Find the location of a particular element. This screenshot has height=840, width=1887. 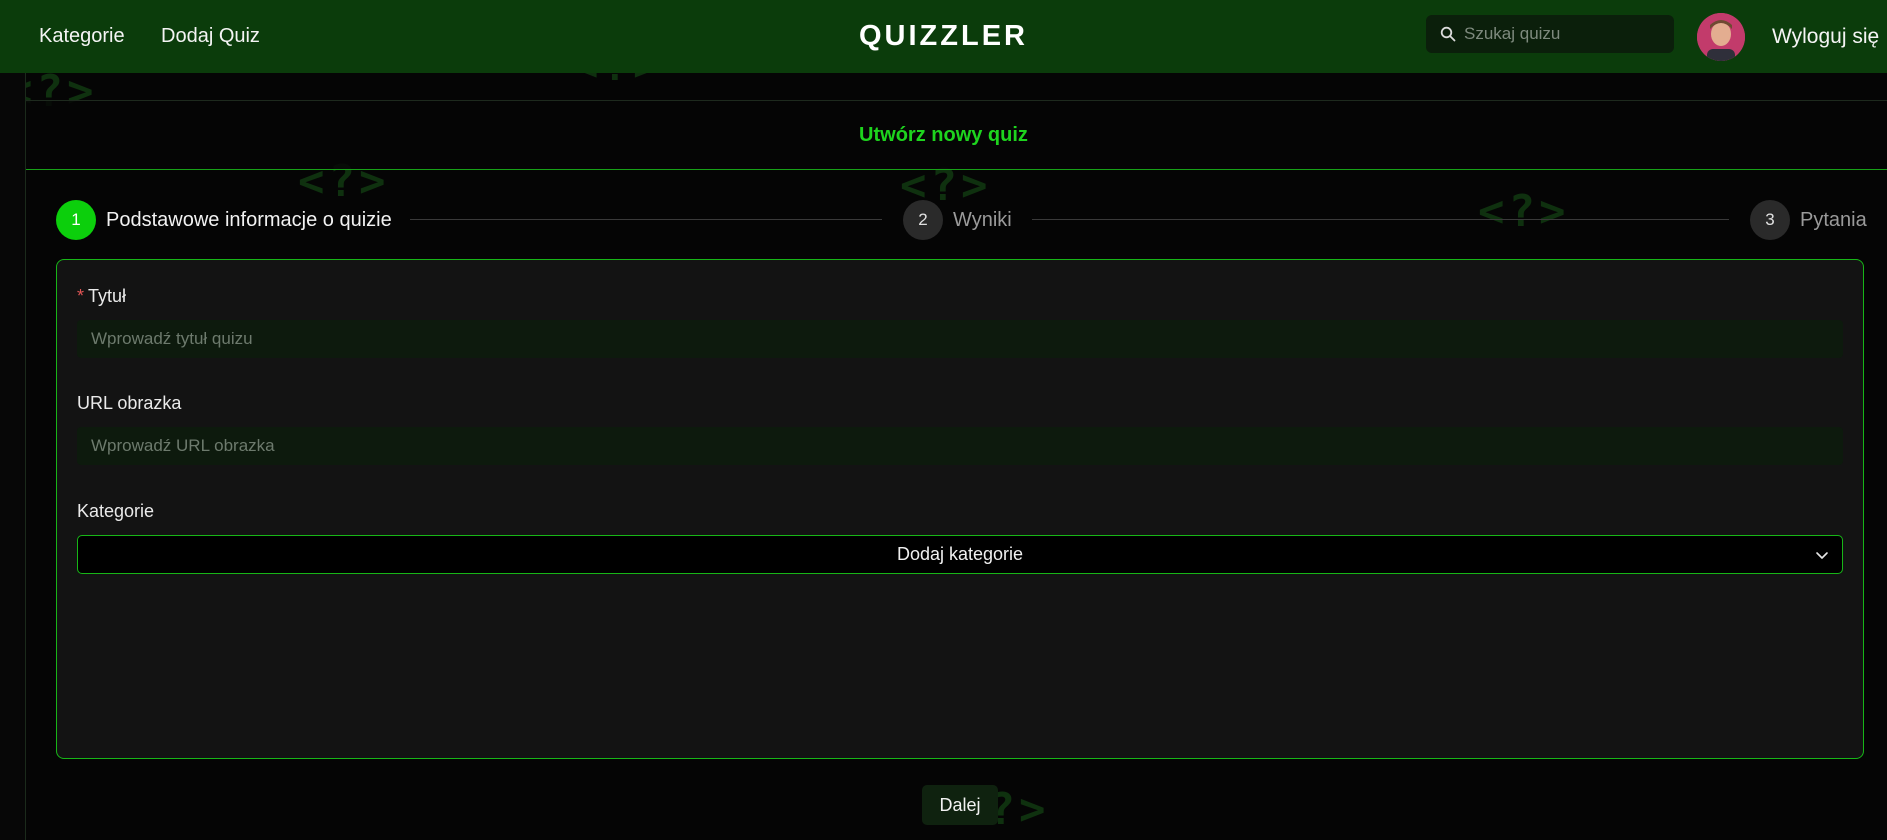

chevron-down-icon is located at coordinates (1822, 555).